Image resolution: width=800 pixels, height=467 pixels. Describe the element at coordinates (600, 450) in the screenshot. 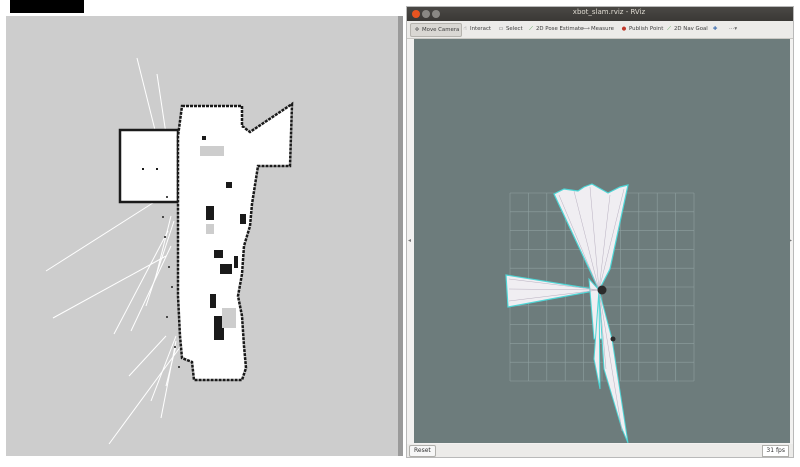

I see `status-bar: Reset 31 fps` at that location.